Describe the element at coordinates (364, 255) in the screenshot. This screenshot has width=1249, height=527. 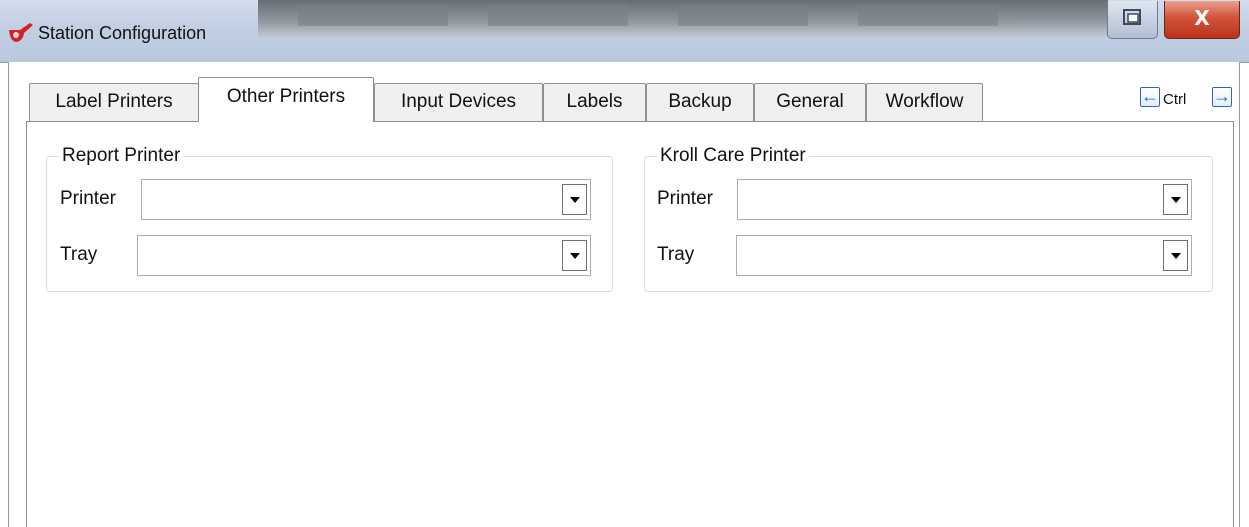
I see `report-tray-select` at that location.